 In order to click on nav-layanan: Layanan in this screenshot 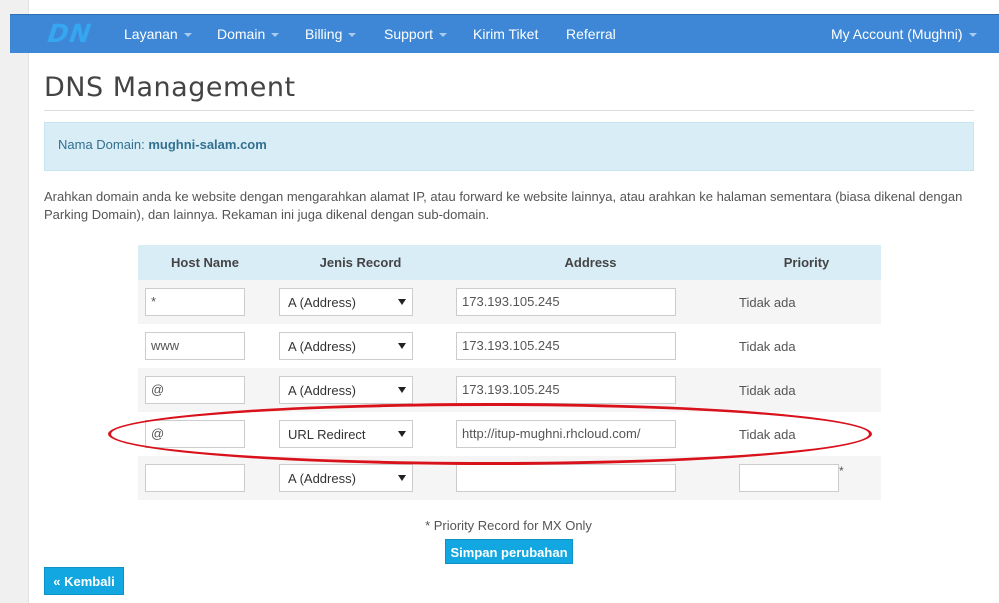, I will do `click(158, 34)`.